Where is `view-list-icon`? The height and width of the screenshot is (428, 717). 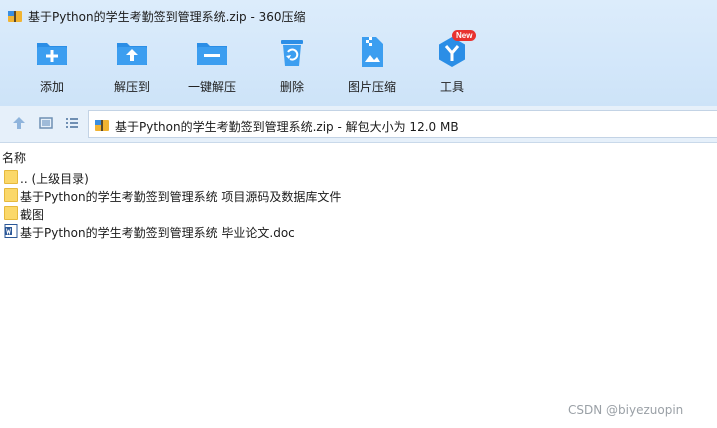
view-list-icon is located at coordinates (72, 123).